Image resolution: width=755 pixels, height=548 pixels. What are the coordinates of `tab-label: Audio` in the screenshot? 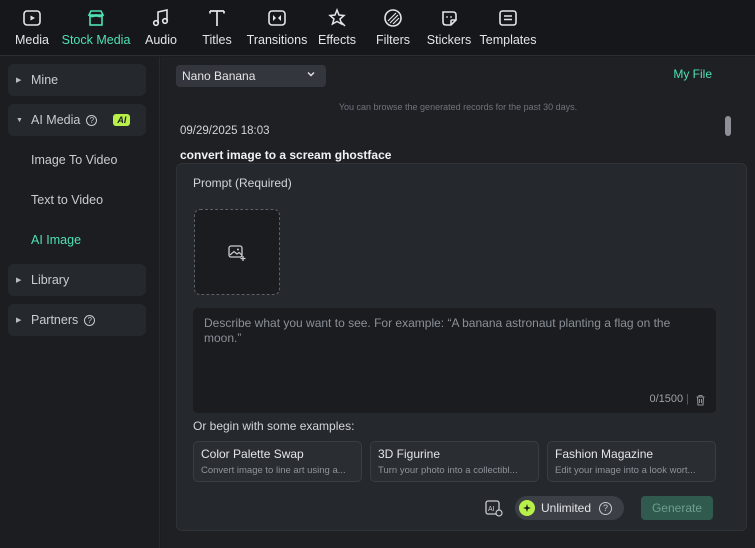 It's located at (161, 40).